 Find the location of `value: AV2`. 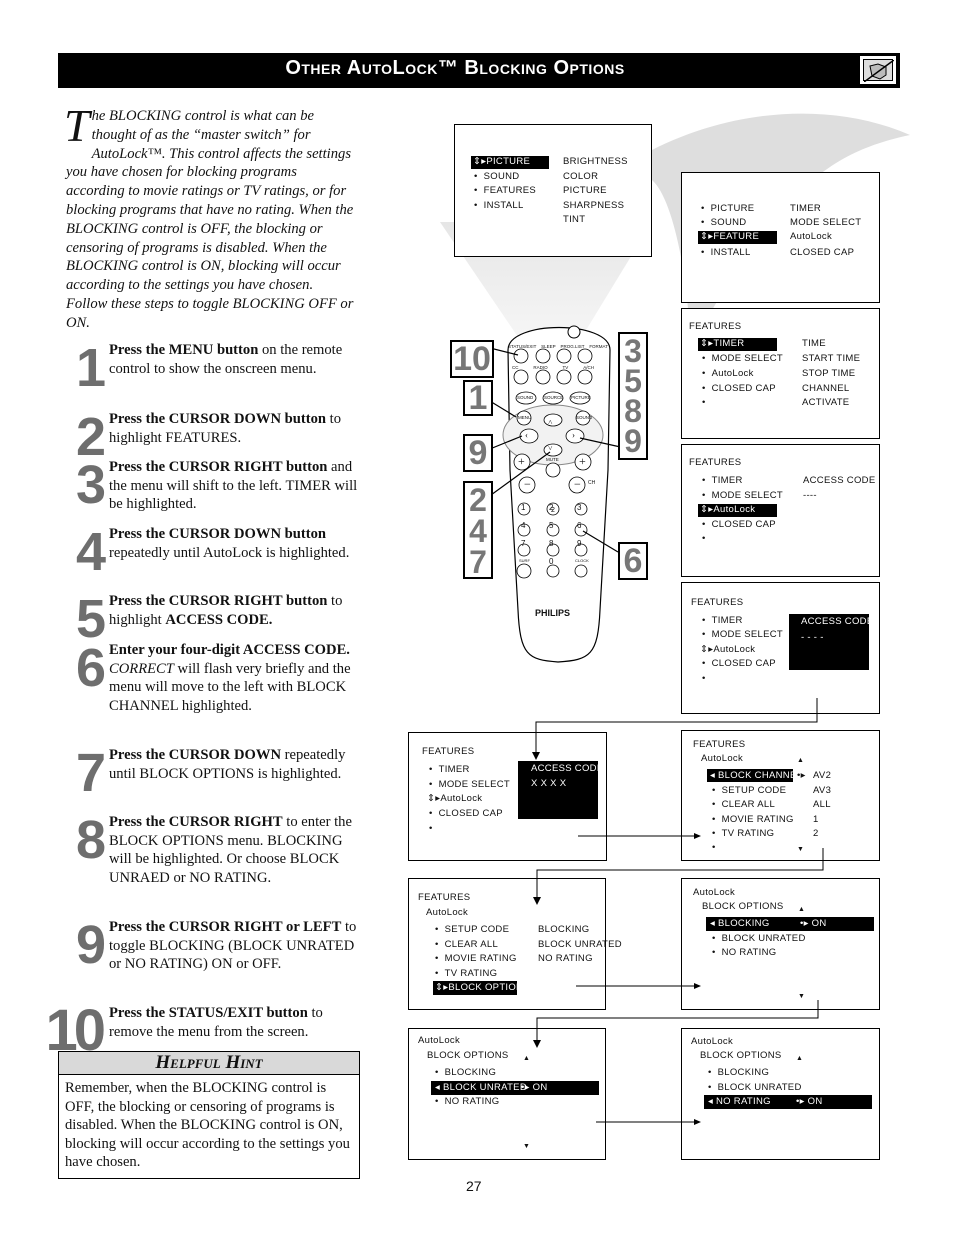

value: AV2 is located at coordinates (822, 775).